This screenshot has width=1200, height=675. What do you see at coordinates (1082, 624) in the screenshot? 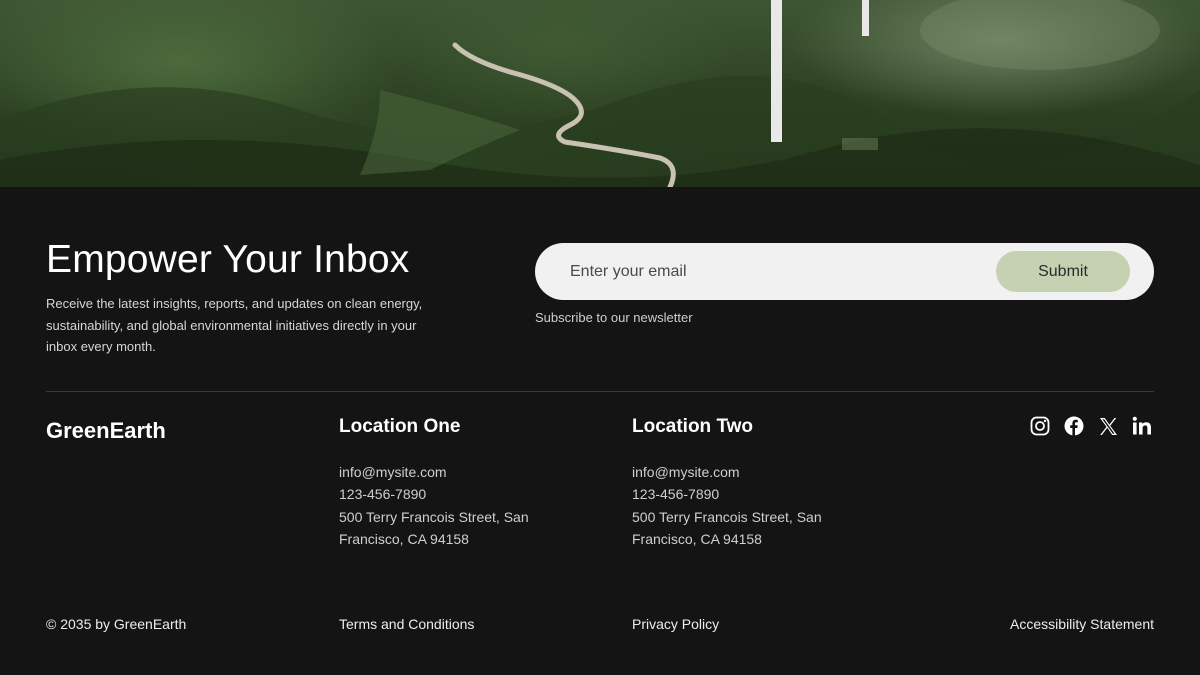
I see `accessibility-statement-link: Accessibility Statement` at bounding box center [1082, 624].